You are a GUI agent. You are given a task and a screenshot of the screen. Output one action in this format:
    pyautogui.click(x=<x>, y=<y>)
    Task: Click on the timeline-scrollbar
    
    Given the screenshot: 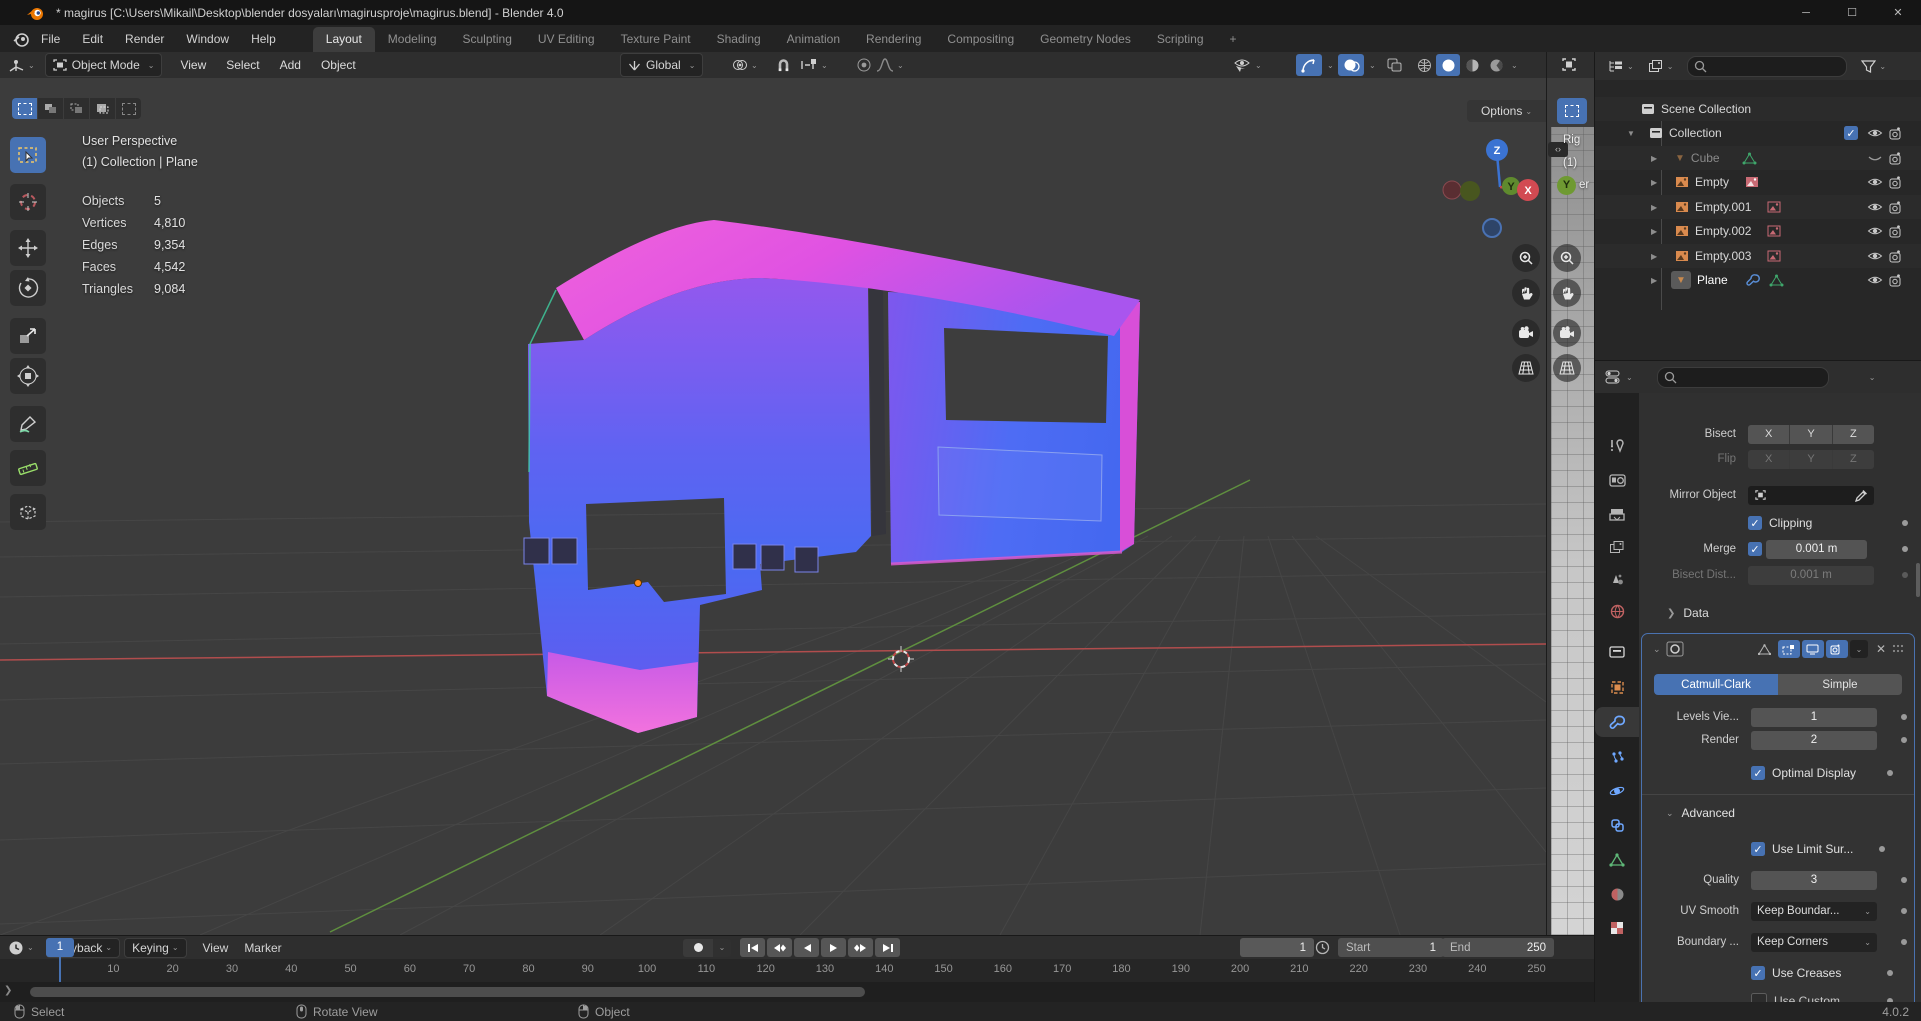 What is the action you would take?
    pyautogui.click(x=447, y=992)
    